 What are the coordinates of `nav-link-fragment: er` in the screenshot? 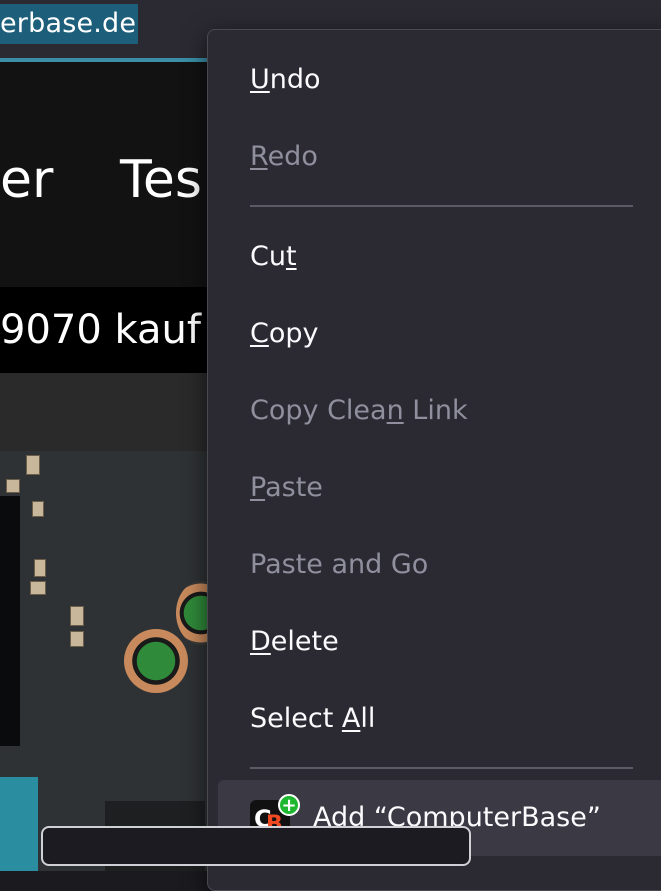 It's located at (26, 180).